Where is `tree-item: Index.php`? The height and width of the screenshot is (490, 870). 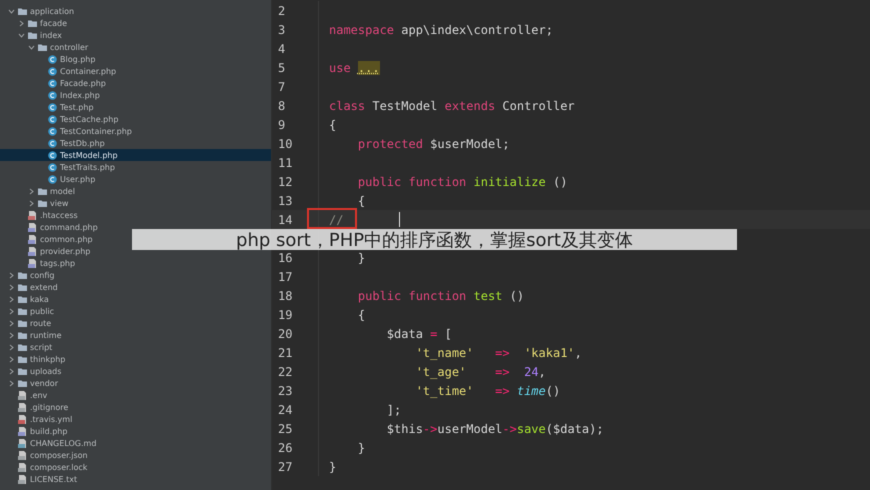 tree-item: Index.php is located at coordinates (52, 95).